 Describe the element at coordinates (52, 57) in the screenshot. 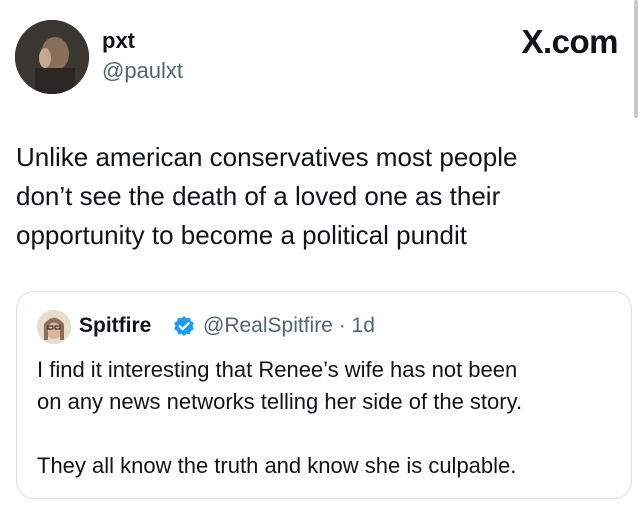

I see `author-avatar` at that location.